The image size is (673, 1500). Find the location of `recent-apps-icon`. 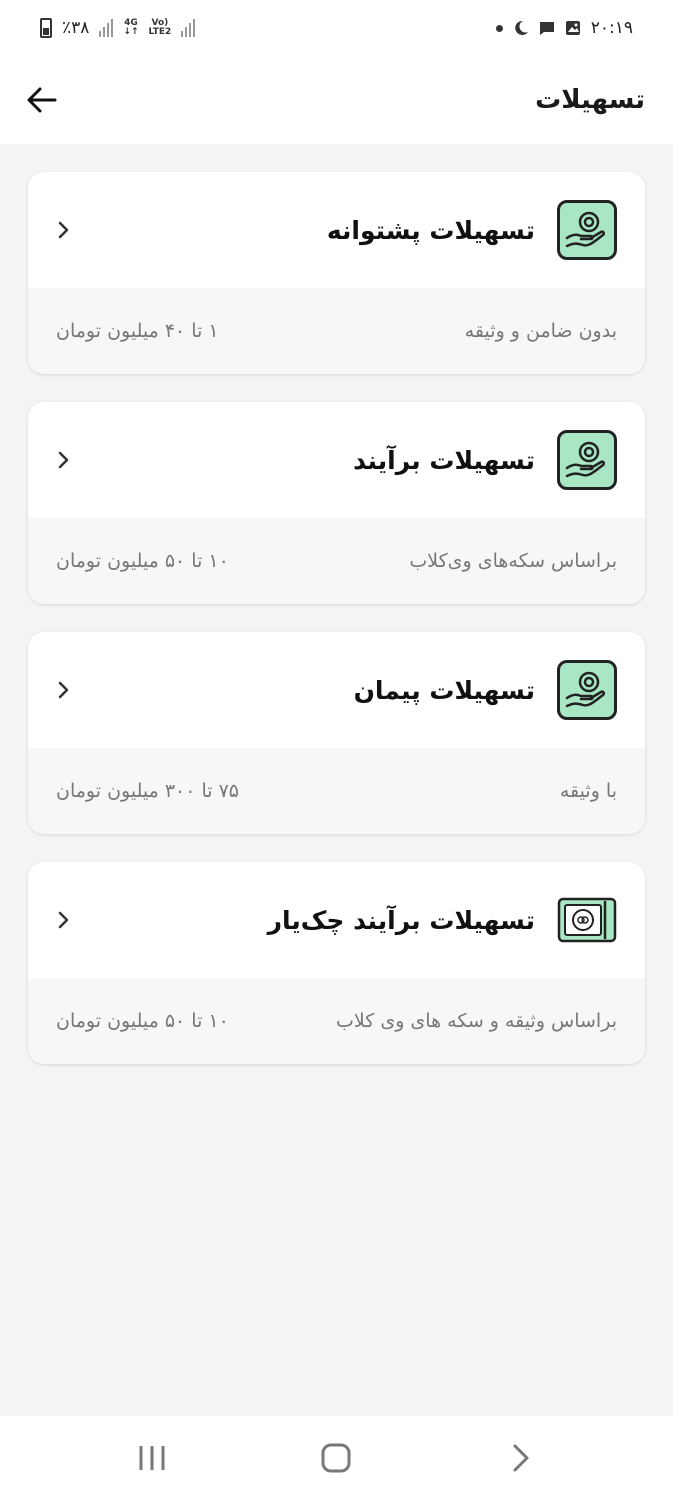

recent-apps-icon is located at coordinates (152, 1458).